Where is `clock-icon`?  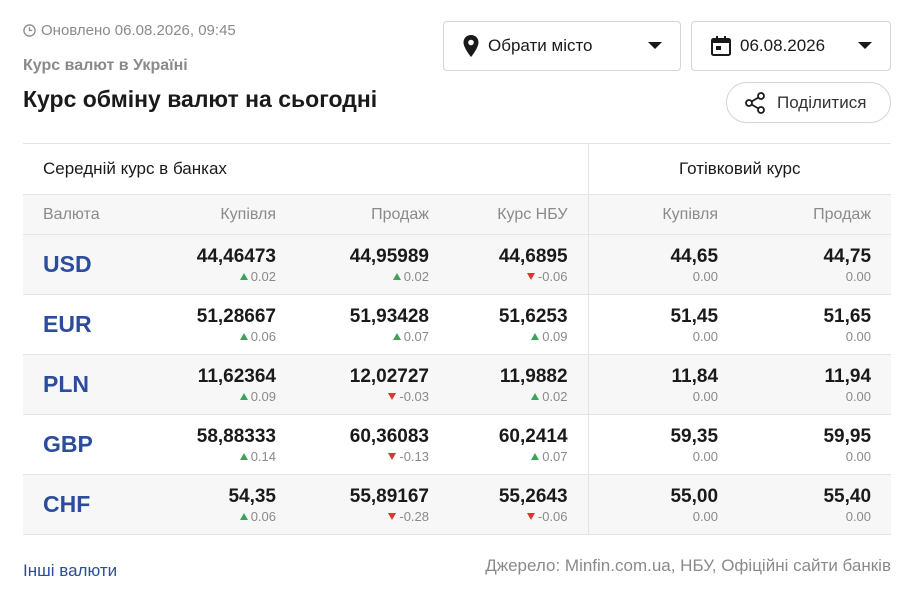 clock-icon is located at coordinates (29, 30).